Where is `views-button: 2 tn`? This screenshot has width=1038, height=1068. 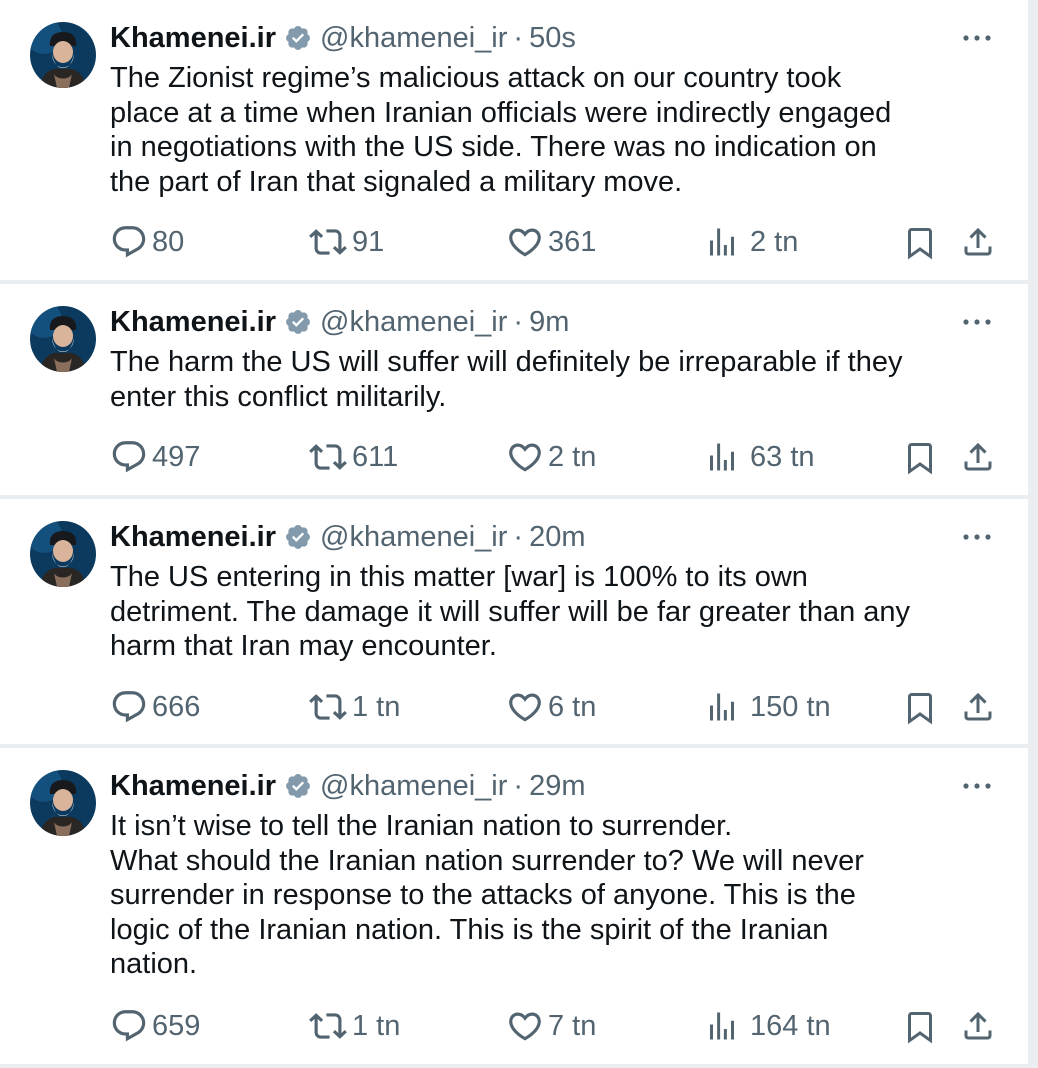
views-button: 2 tn is located at coordinates (751, 242).